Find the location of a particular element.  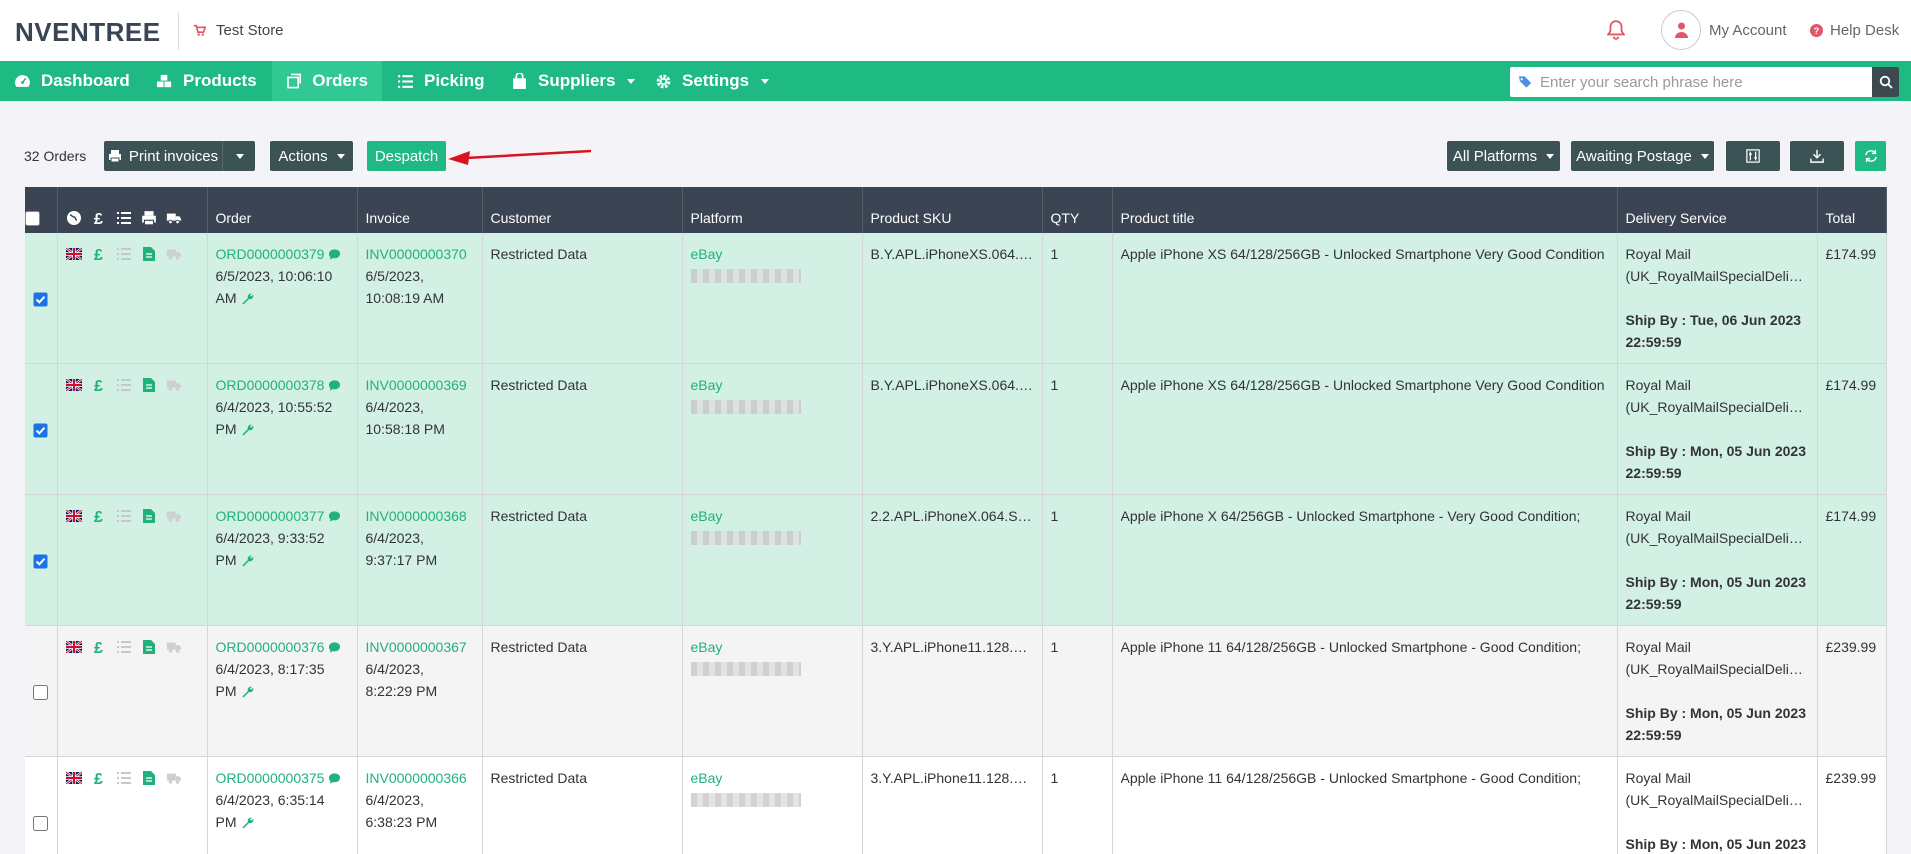

header-product-title: Product title is located at coordinates (1365, 210).